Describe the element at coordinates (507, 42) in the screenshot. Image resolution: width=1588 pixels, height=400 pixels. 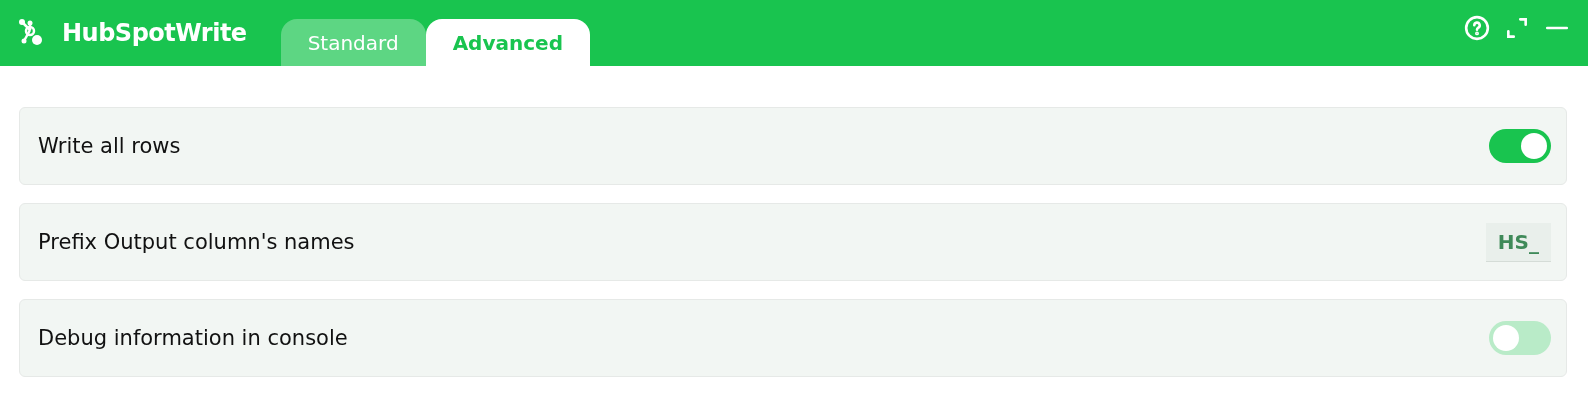
I see `tab: Advanced` at that location.